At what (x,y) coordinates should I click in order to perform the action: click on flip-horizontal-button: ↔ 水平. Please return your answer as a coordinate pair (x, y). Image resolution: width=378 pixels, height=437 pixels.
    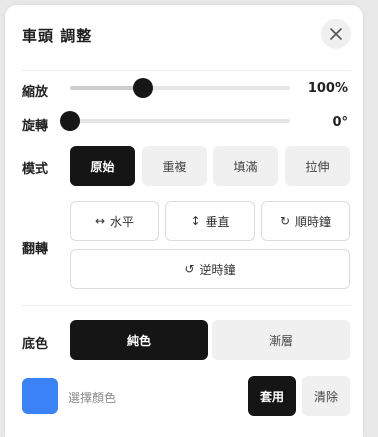
    Looking at the image, I should click on (114, 221).